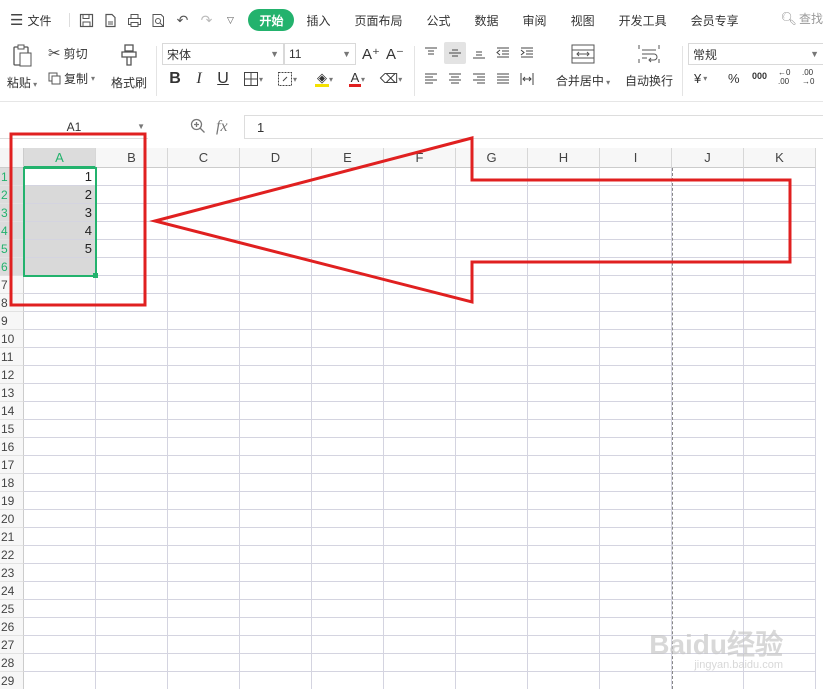 Image resolution: width=823 pixels, height=689 pixels. Describe the element at coordinates (276, 231) in the screenshot. I see `cell-d4` at that location.